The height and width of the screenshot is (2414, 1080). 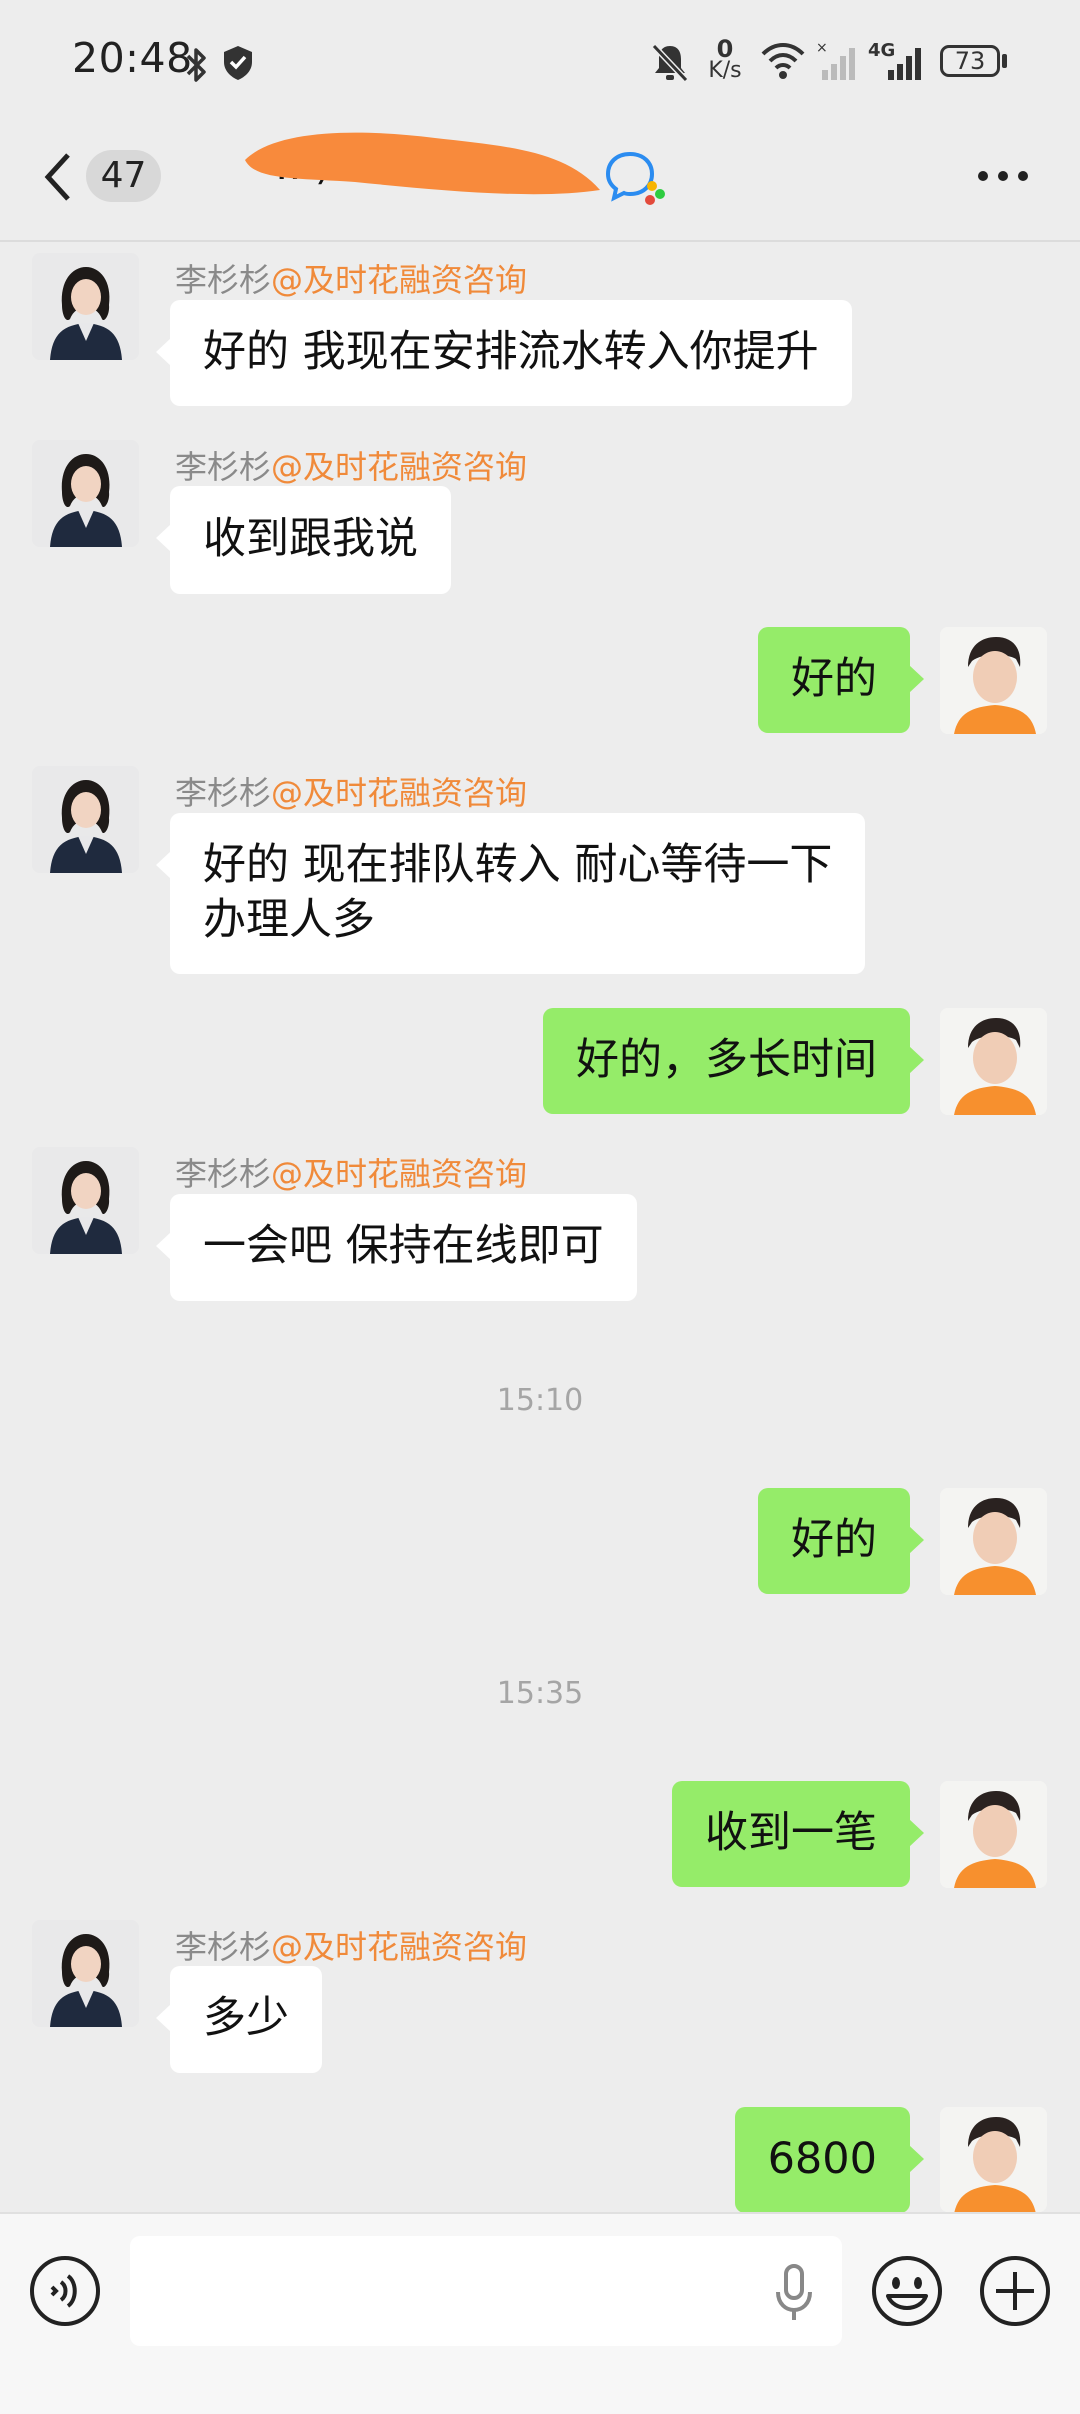 What do you see at coordinates (58, 177) in the screenshot?
I see `back-icon` at bounding box center [58, 177].